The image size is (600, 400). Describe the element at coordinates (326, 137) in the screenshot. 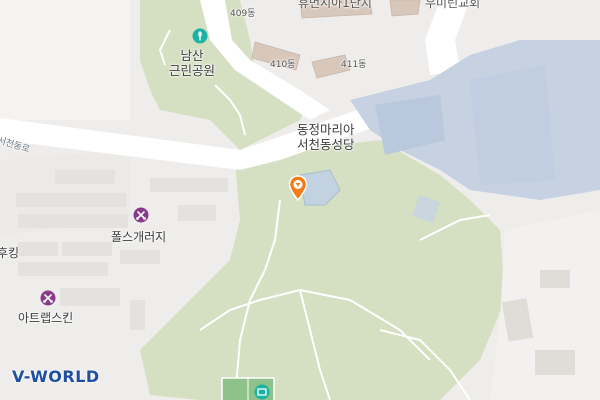

I see `label-church: 동정마리아 서천동성당` at that location.